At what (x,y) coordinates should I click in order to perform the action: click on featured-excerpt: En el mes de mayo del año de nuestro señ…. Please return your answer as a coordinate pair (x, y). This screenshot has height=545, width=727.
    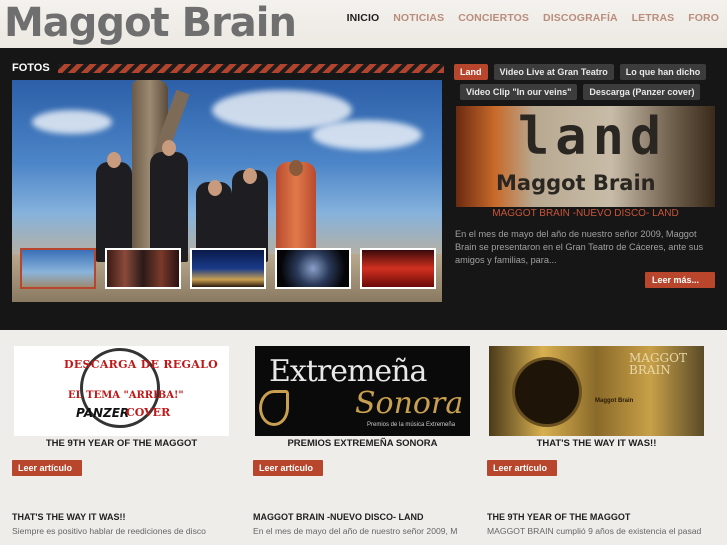
    Looking at the image, I should click on (579, 247).